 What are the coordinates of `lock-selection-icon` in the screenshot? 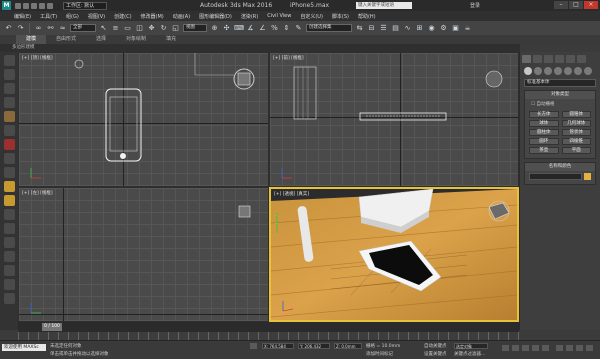 It's located at (253, 346).